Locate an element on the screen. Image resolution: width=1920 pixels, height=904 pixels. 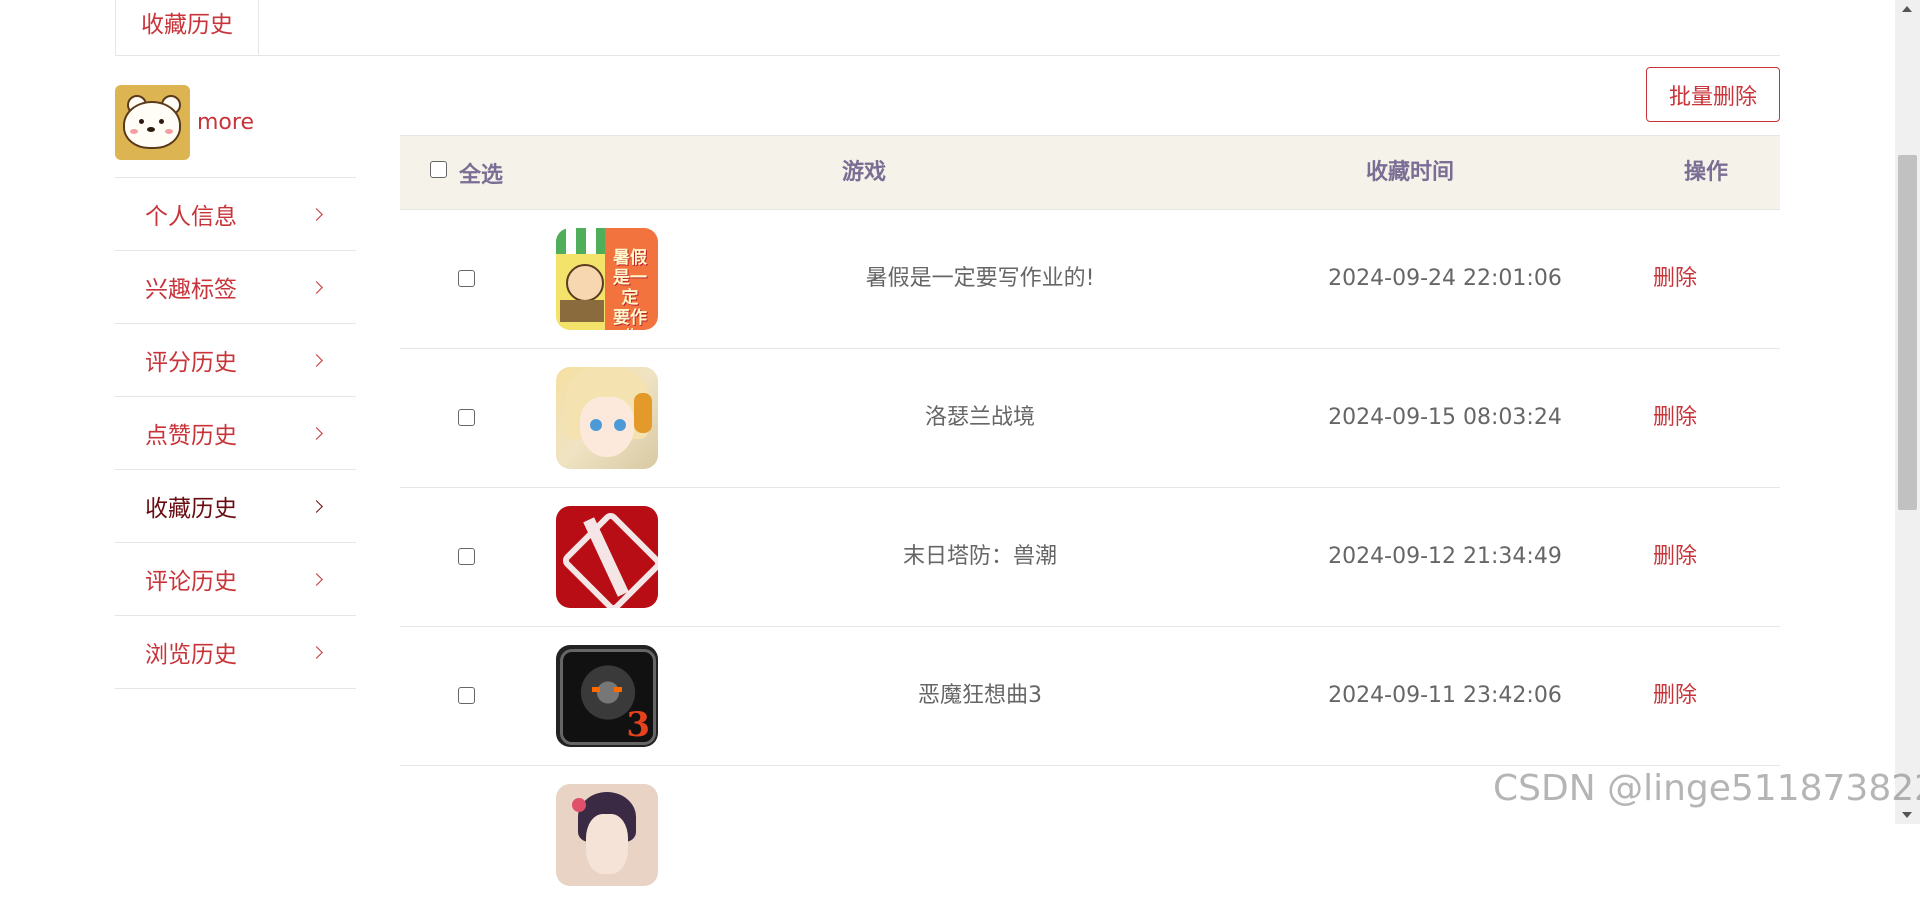
sidebar-item-like-history: 点赞历史 is located at coordinates (235, 433).